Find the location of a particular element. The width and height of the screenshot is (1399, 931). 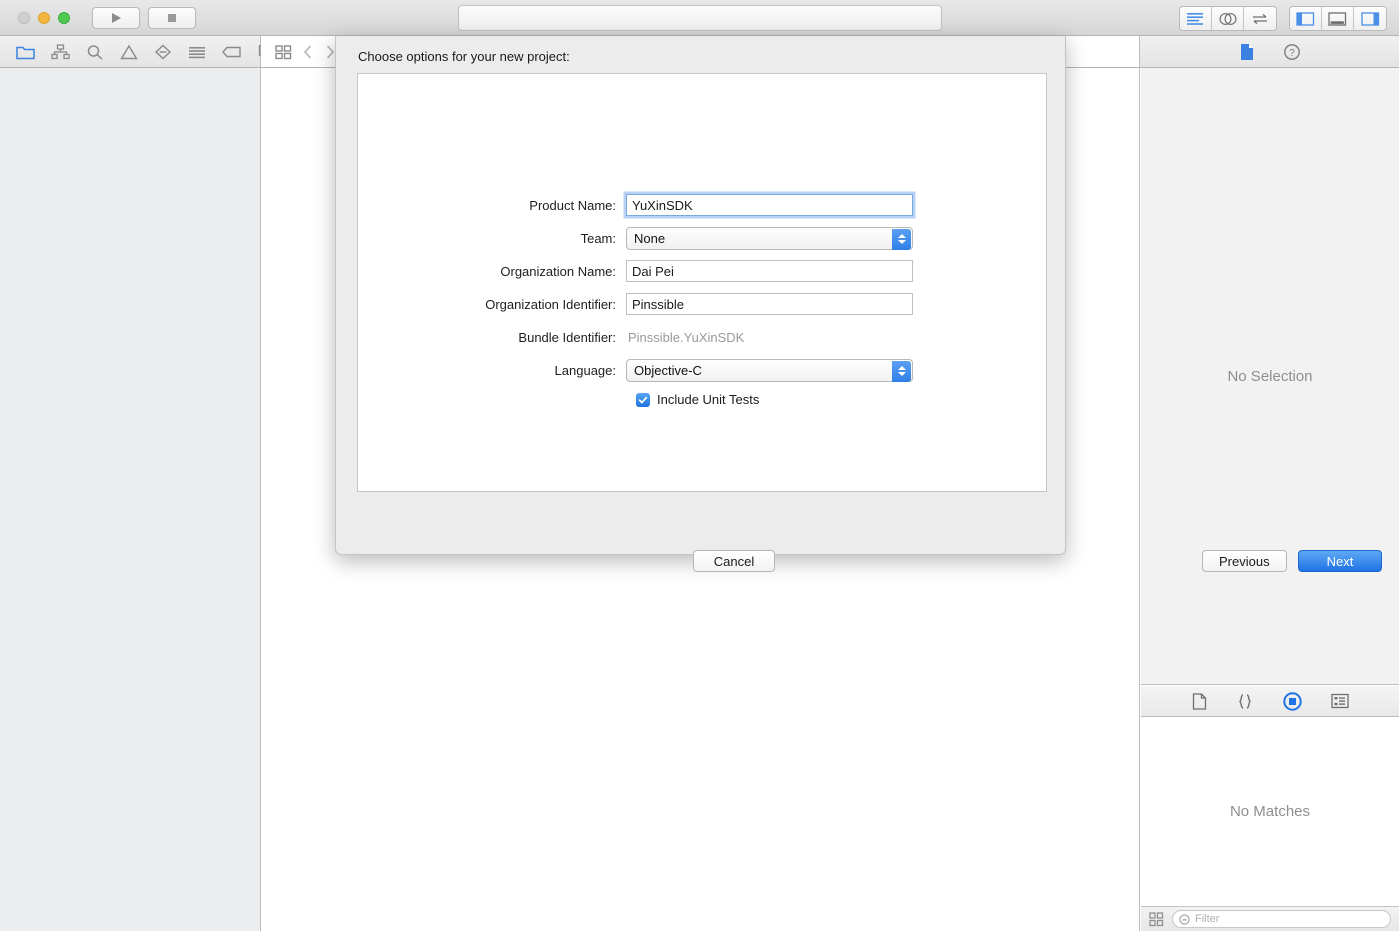

toggle-navigator-icon is located at coordinates (1305, 18).